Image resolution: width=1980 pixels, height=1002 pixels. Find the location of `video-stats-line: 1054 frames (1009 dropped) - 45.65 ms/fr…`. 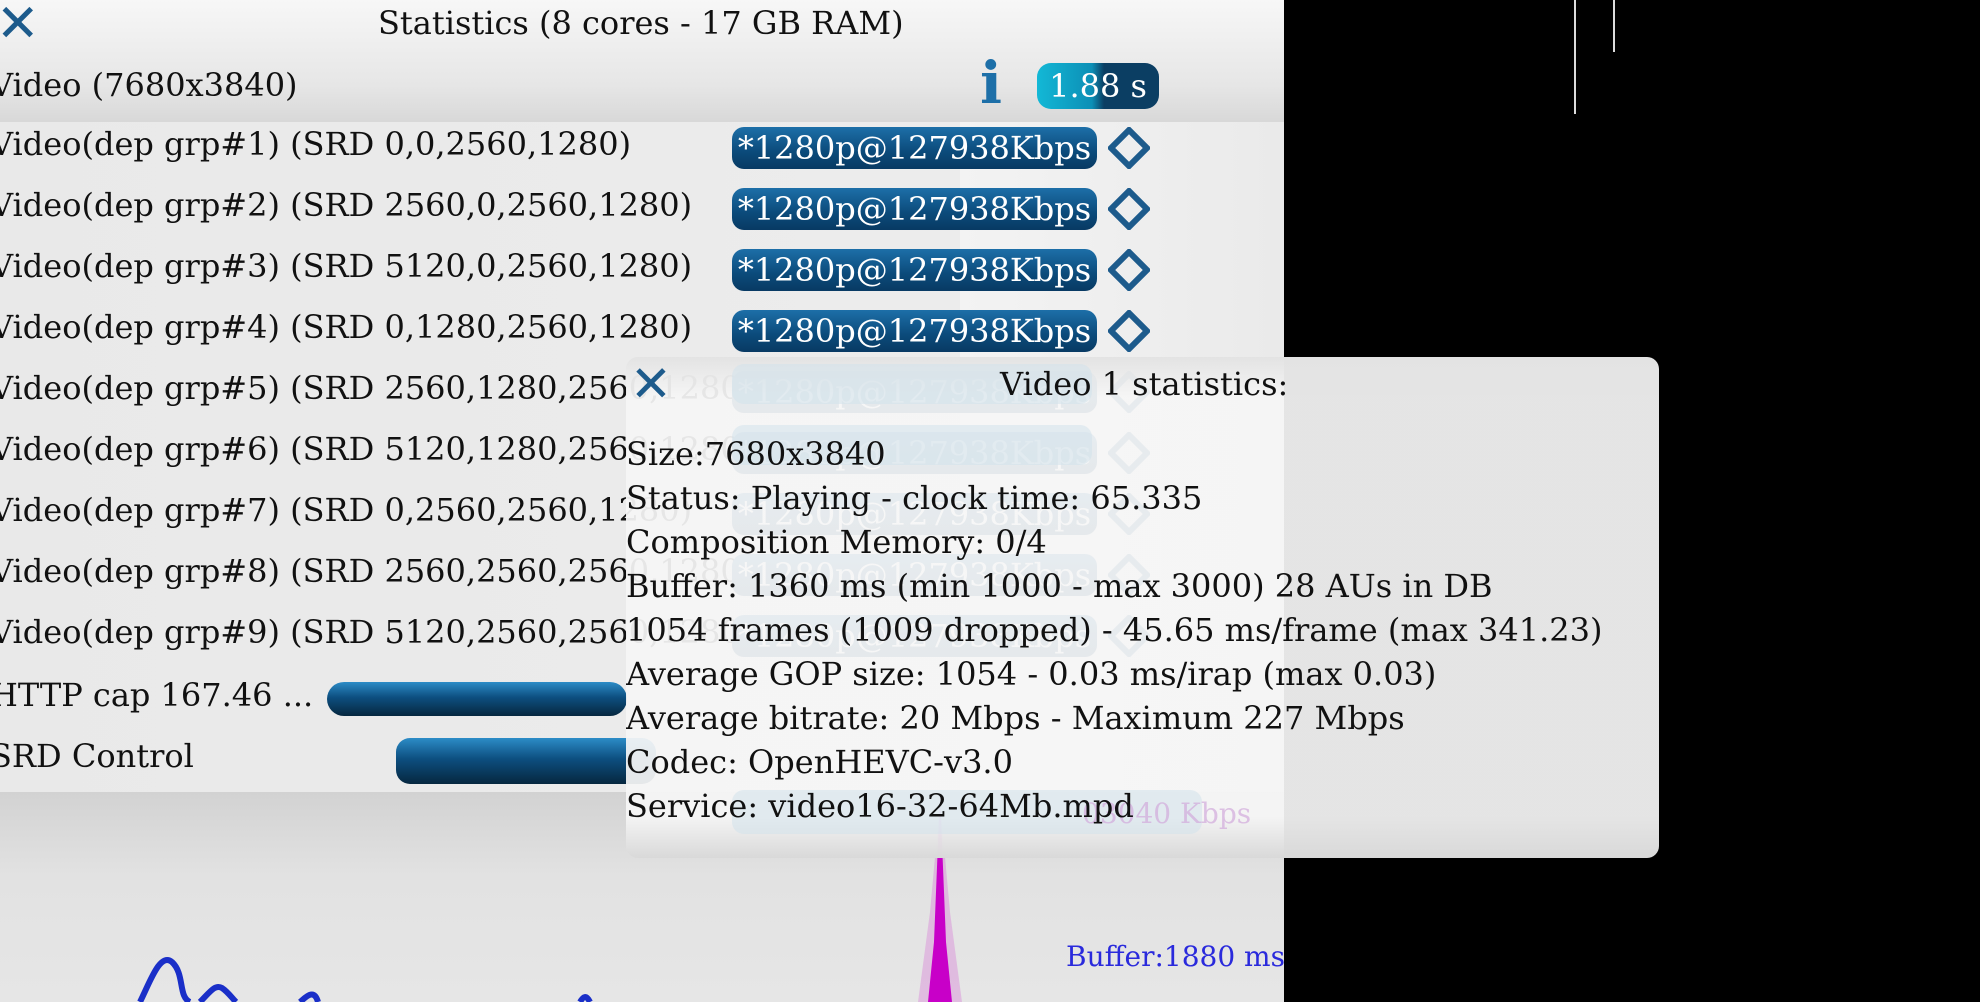

video-stats-line: 1054 frames (1009 dropped) - 45.65 ms/fr… is located at coordinates (1114, 630).